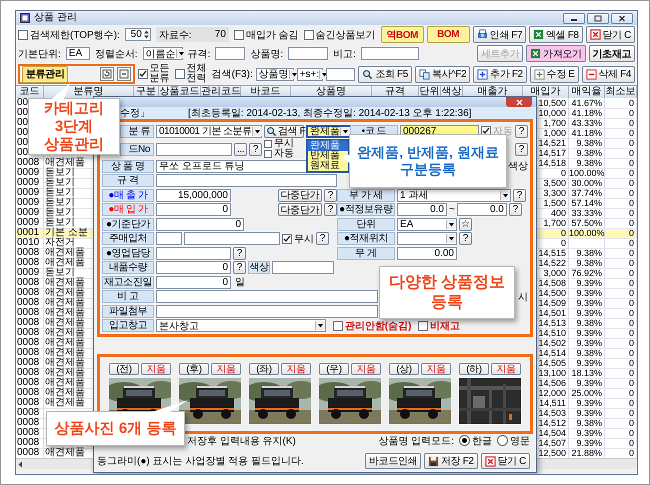 This screenshot has height=485, width=650. What do you see at coordinates (372, 325) in the screenshot?
I see `checkbox: 관리안함(숨김)` at bounding box center [372, 325].